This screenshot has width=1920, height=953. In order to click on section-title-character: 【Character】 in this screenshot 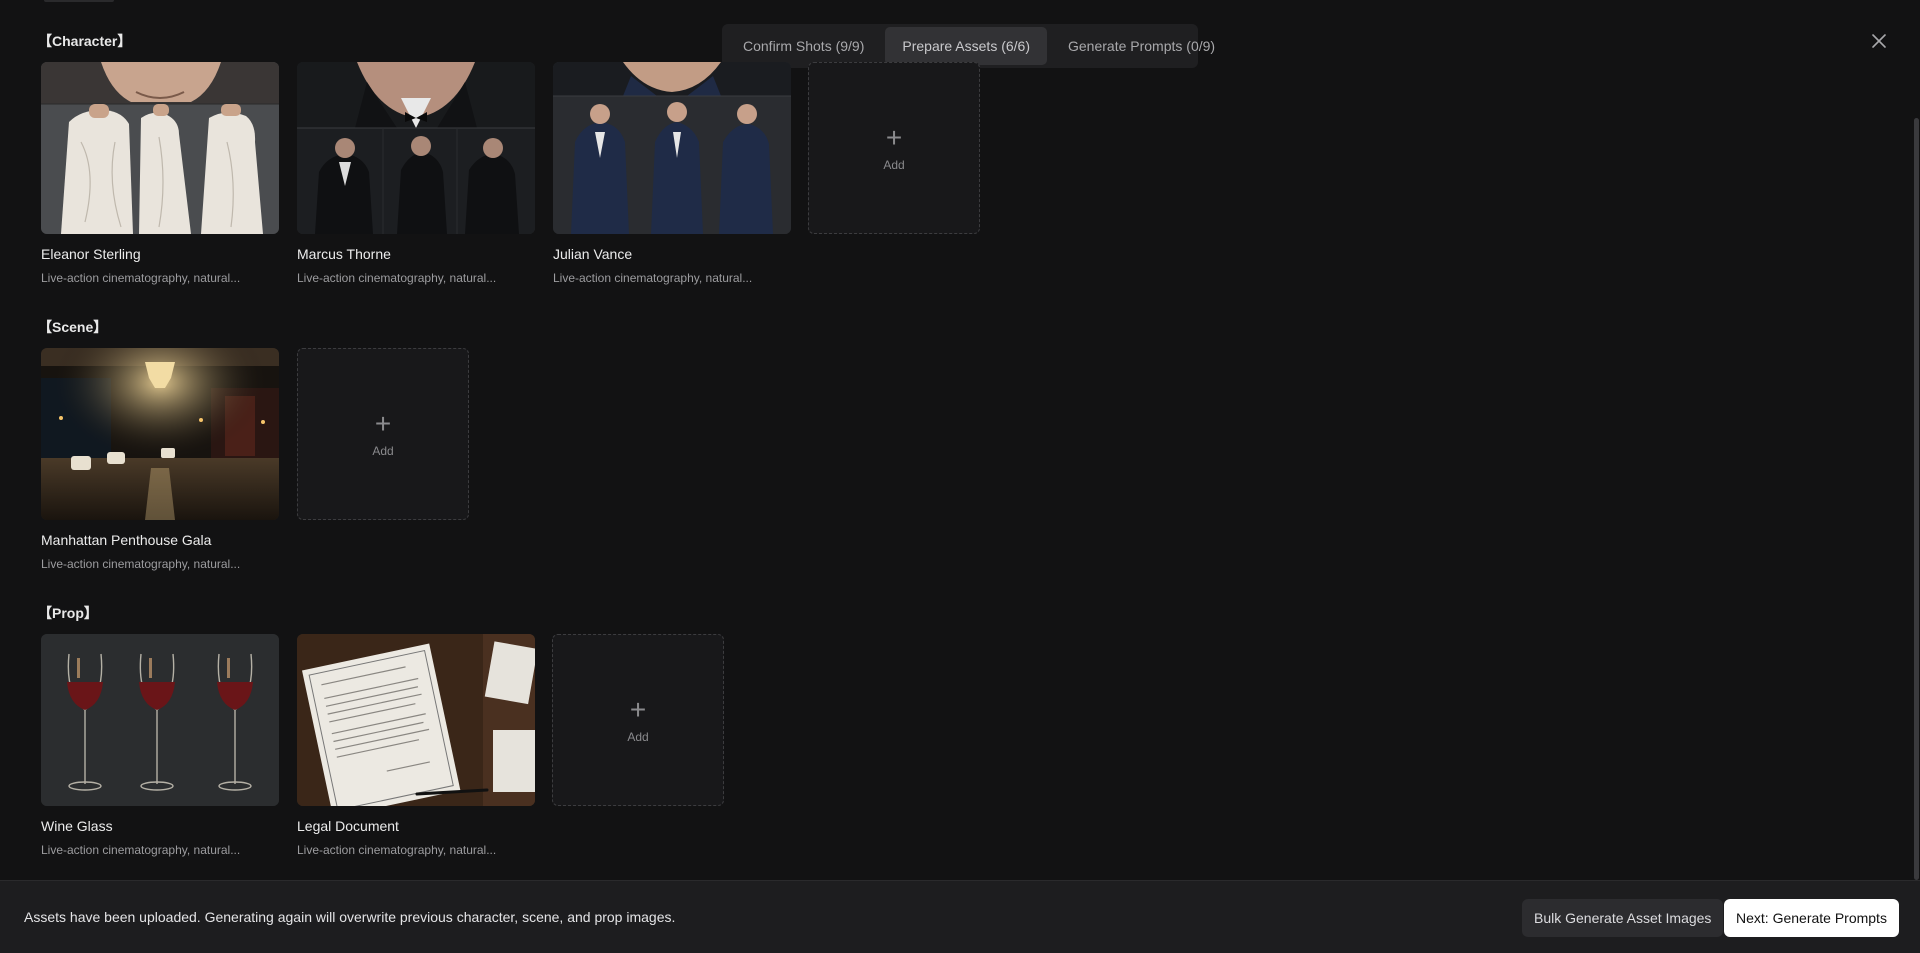, I will do `click(85, 41)`.